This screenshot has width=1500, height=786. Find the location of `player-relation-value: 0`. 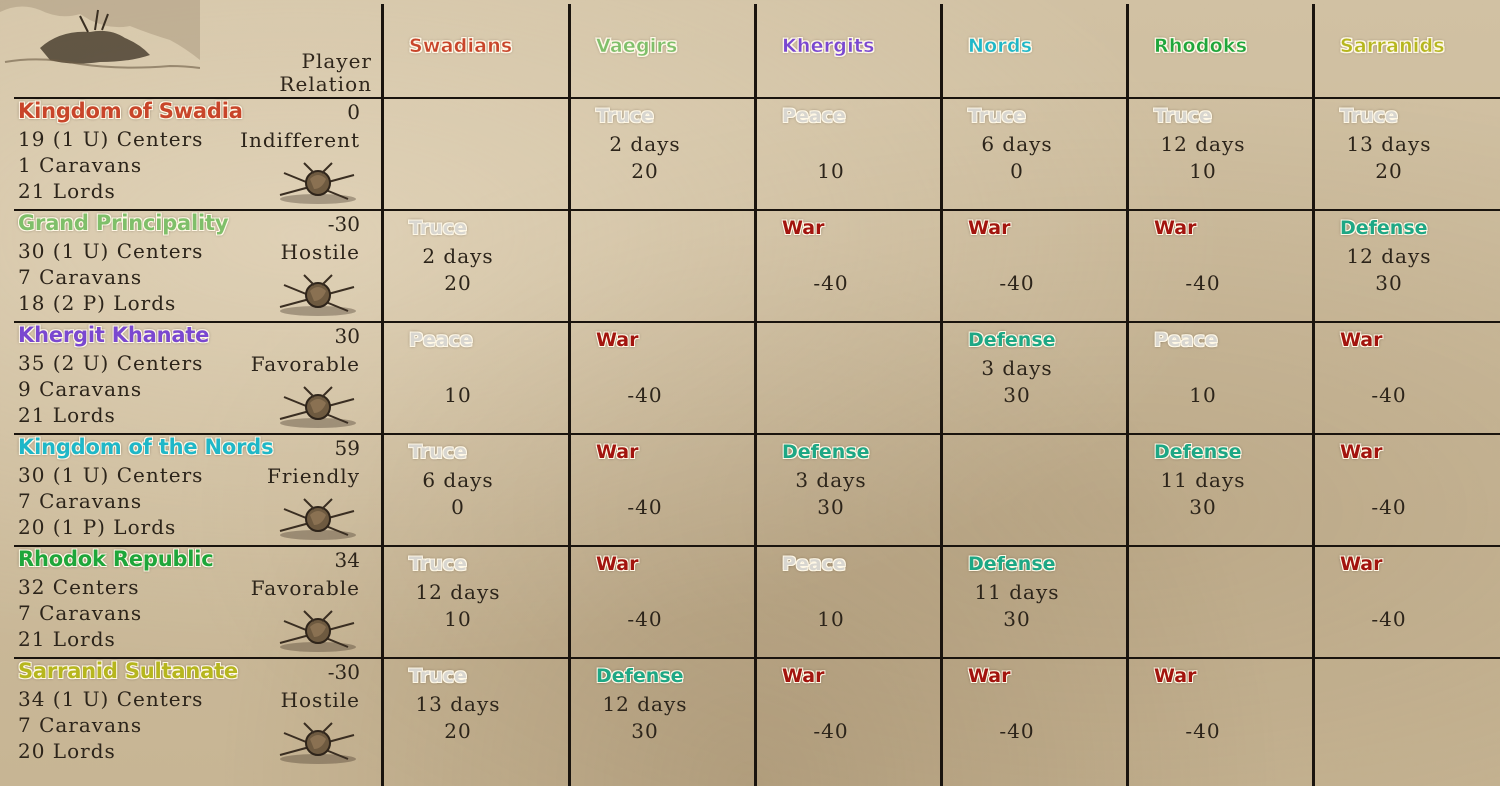

player-relation-value: 0 is located at coordinates (353, 112).